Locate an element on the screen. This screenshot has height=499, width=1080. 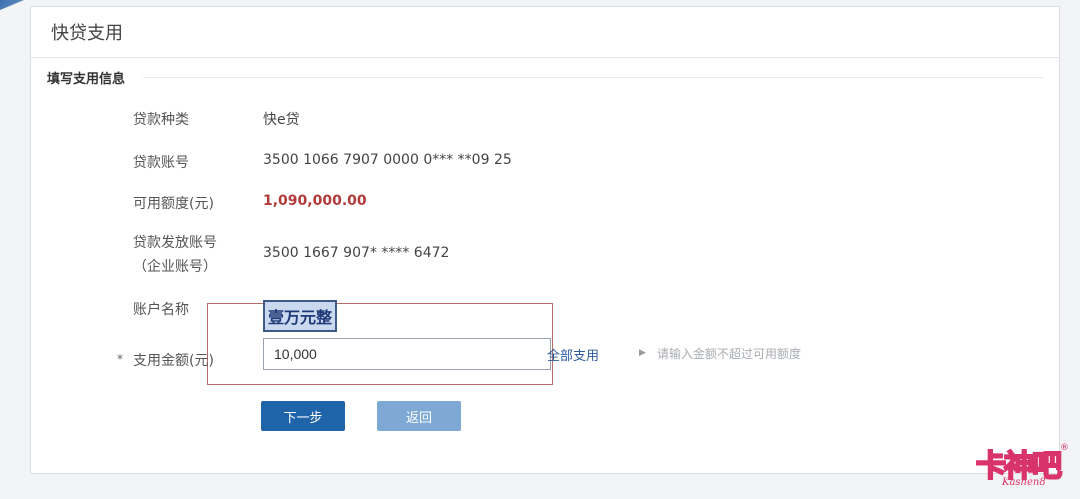
all-use-link: 全部支用 is located at coordinates (573, 354).